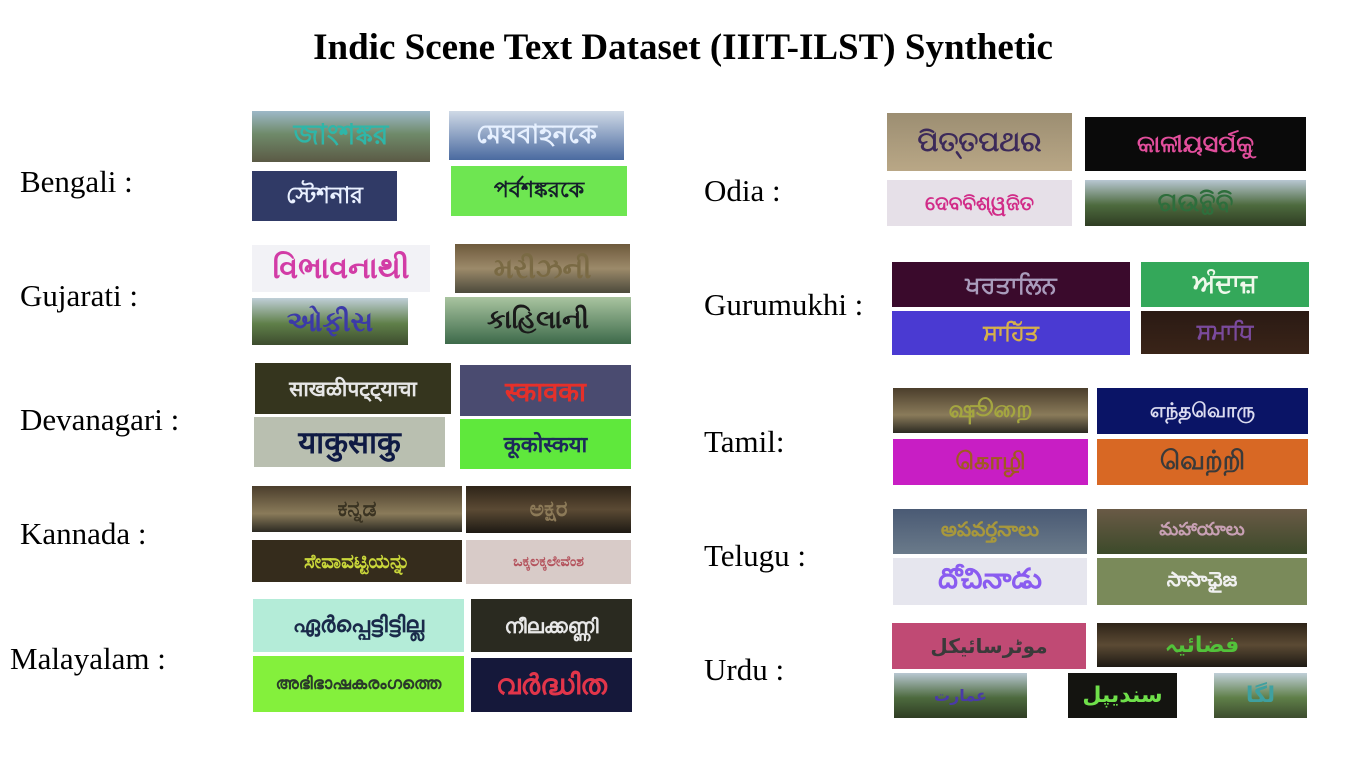 Image resolution: width=1366 pixels, height=768 pixels. What do you see at coordinates (349, 442) in the screenshot?
I see `sample-image-devanagari-3: याकुसाकु` at bounding box center [349, 442].